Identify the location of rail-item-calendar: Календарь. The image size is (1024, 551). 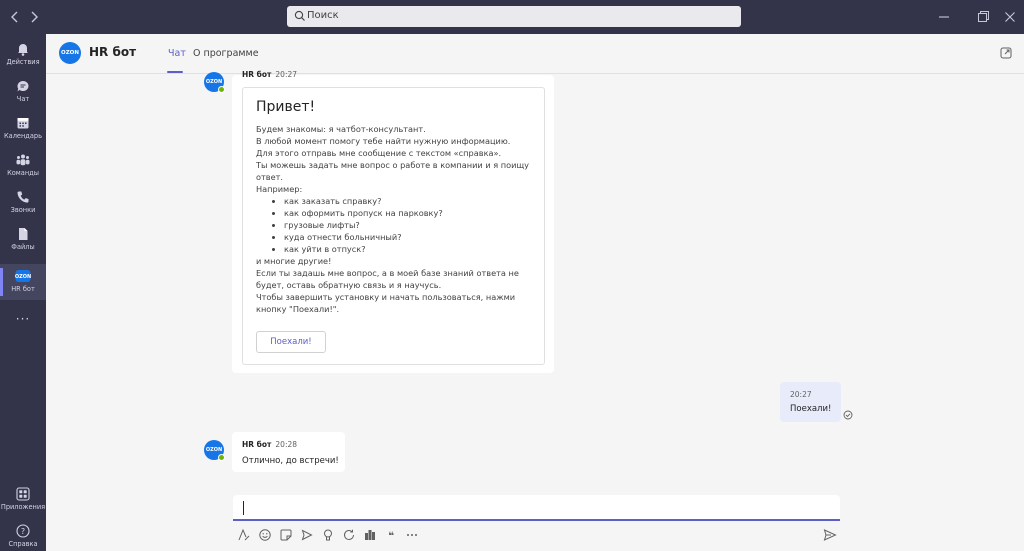
(23, 129).